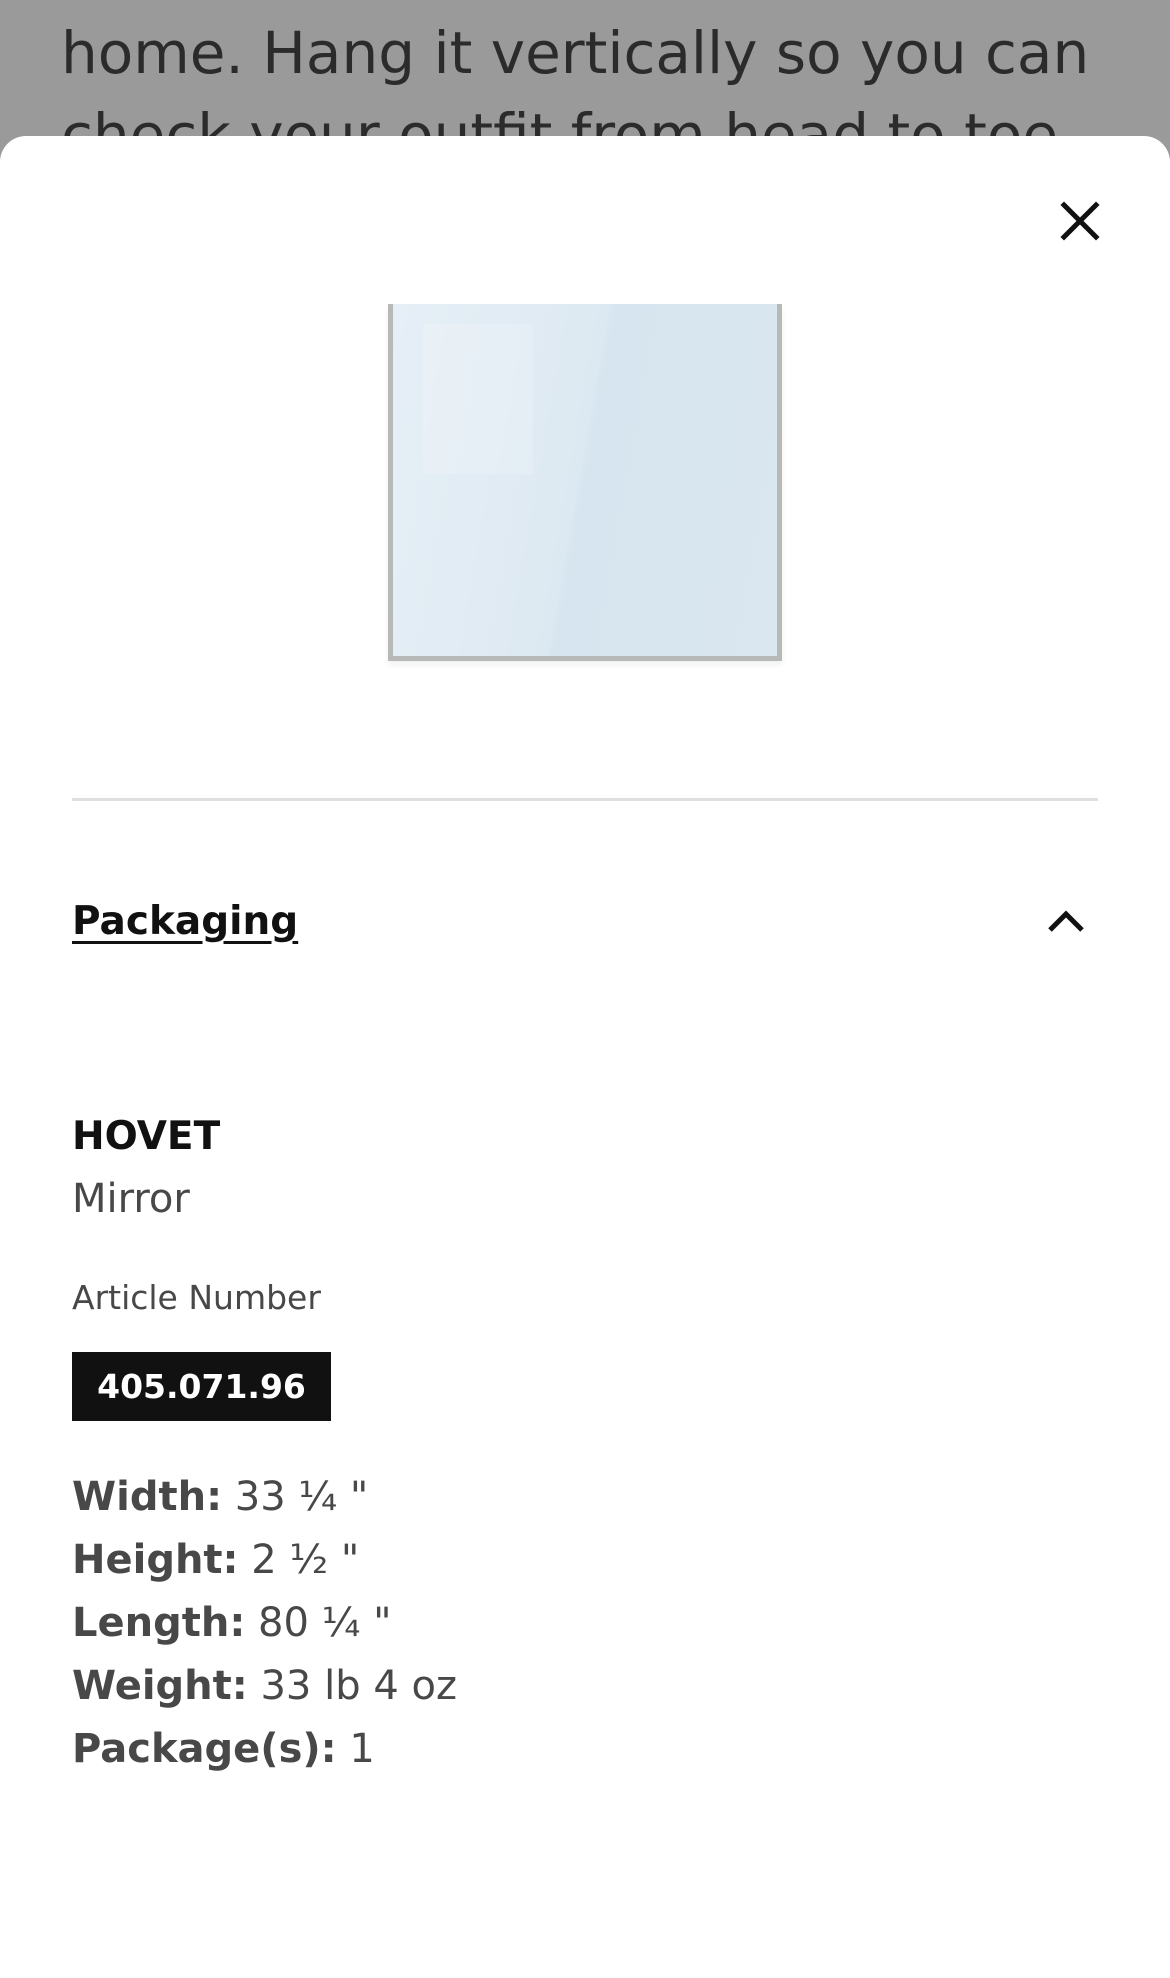 The width and height of the screenshot is (1170, 1978). I want to click on spec-value: 2 ½ ", so click(305, 1560).